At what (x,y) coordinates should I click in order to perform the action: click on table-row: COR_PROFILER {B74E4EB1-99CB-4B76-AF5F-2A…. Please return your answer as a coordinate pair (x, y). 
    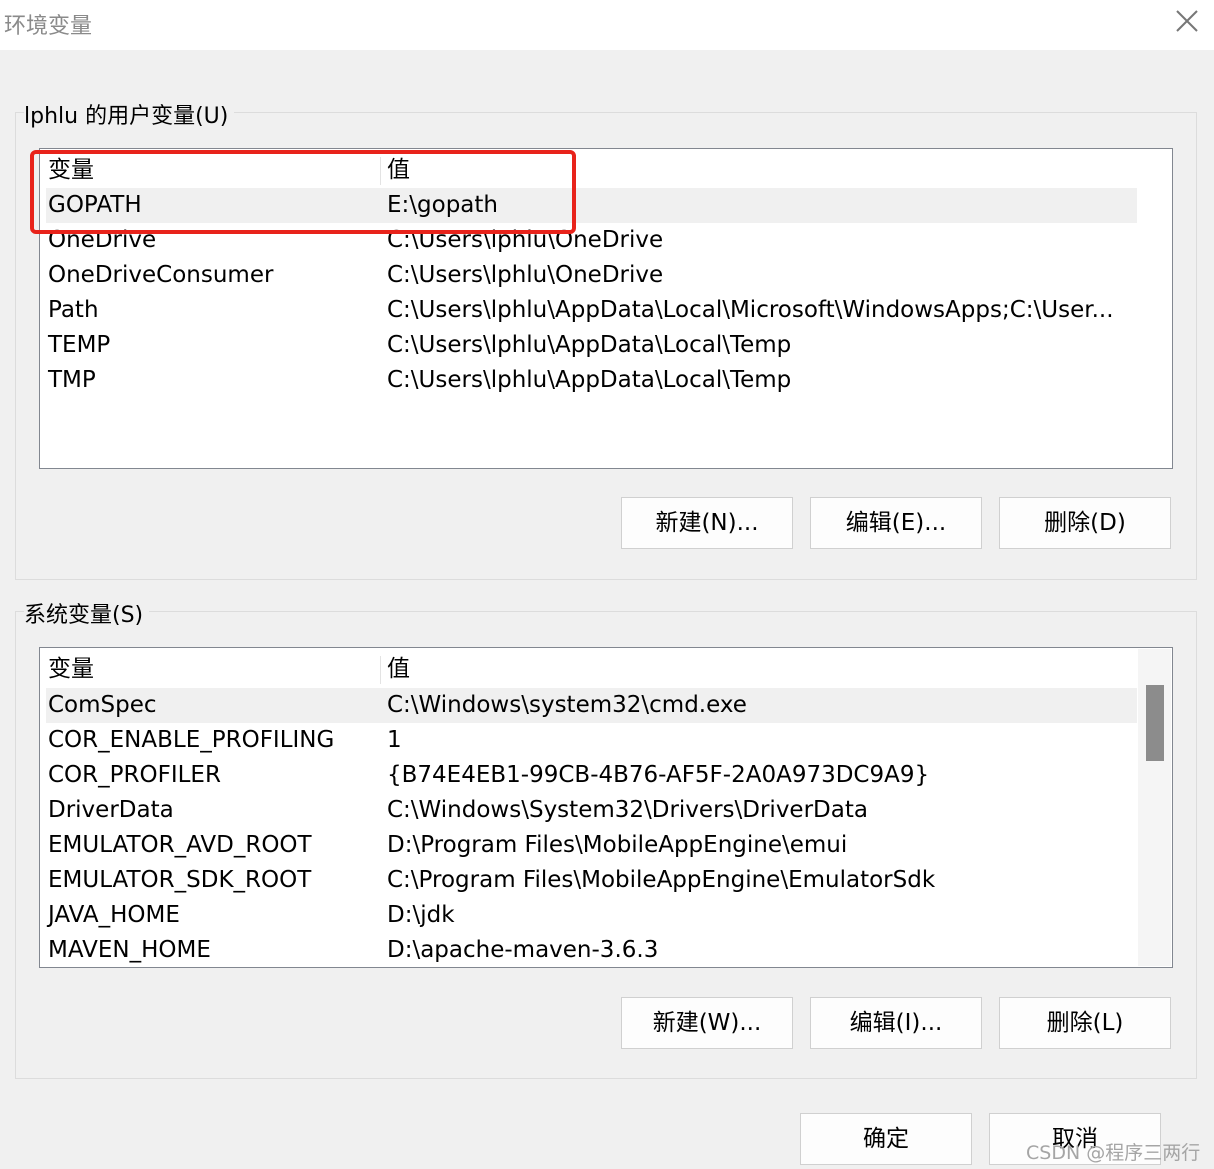
    Looking at the image, I should click on (591, 775).